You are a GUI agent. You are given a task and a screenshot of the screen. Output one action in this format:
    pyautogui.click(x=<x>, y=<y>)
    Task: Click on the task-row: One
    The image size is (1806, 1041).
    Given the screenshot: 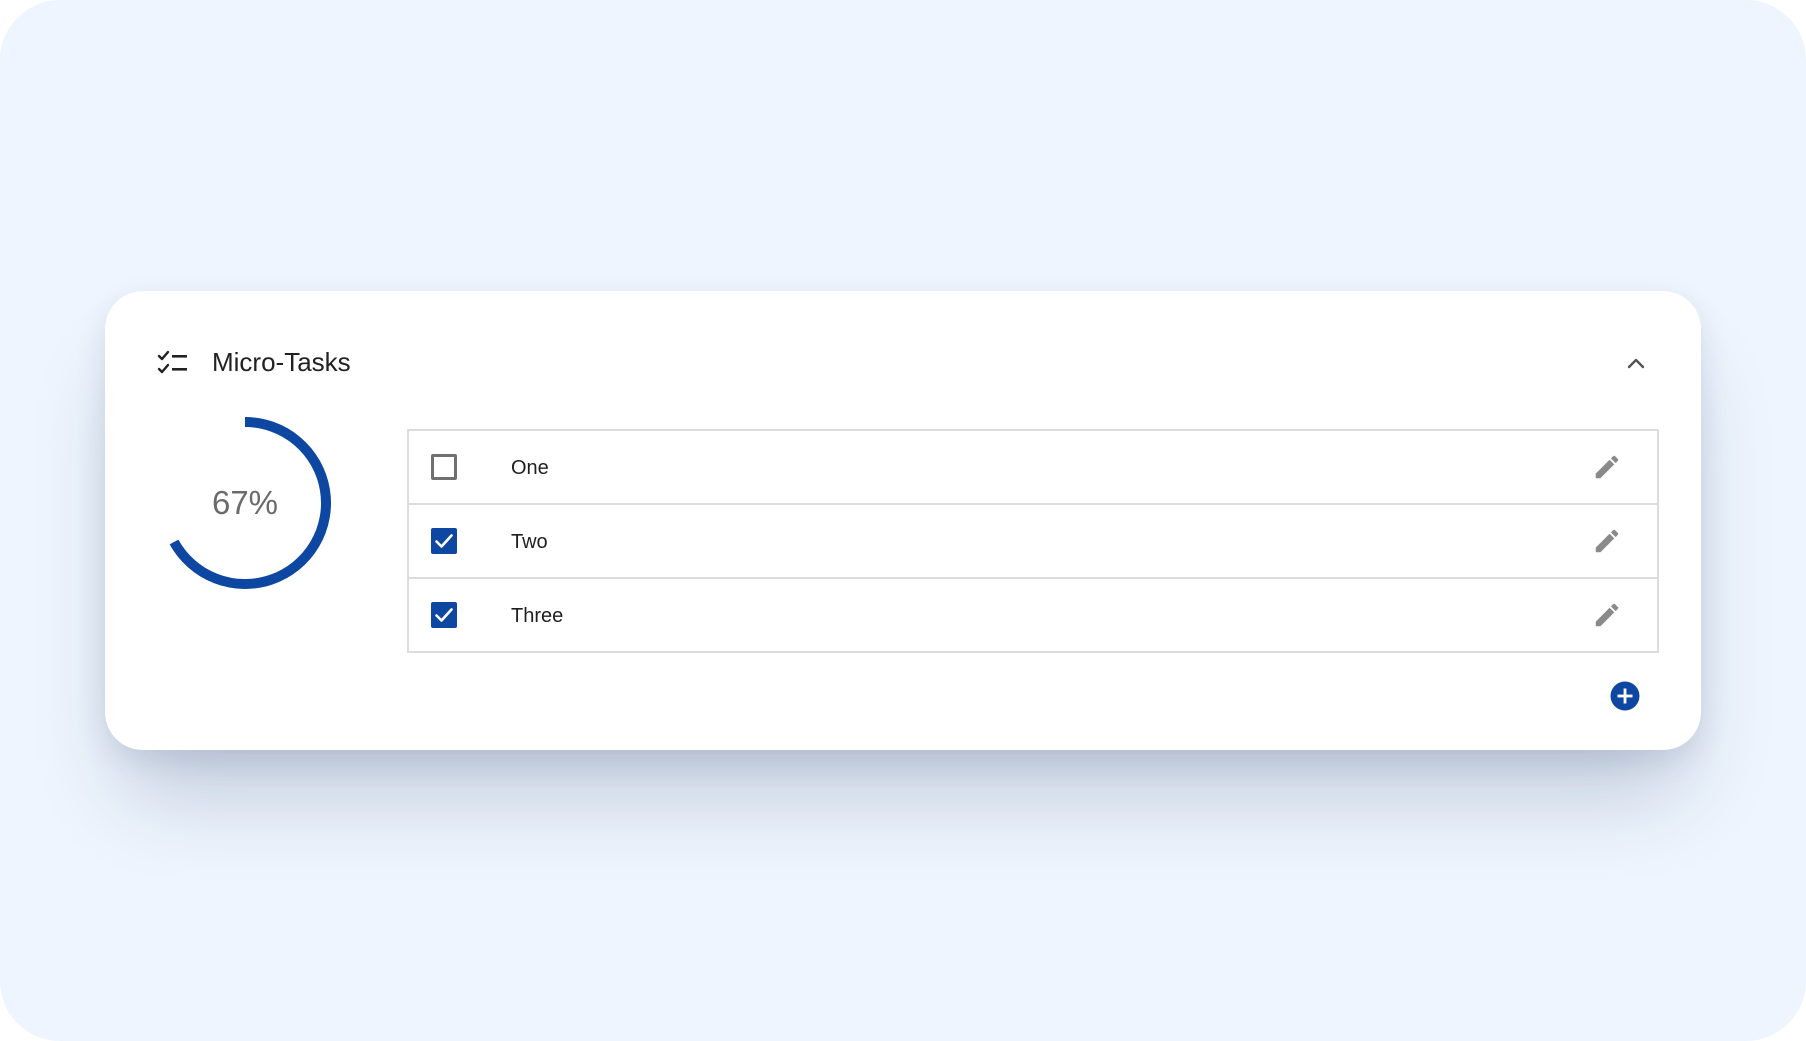 What is the action you would take?
    pyautogui.click(x=1033, y=467)
    